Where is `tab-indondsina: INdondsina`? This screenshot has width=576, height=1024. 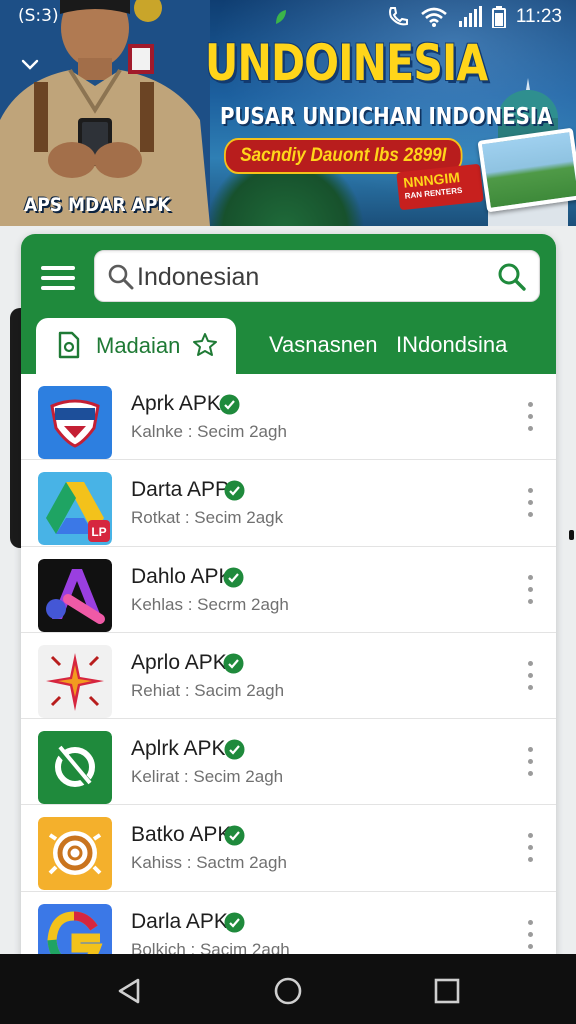
tab-indondsina: INdondsina is located at coordinates (451, 345).